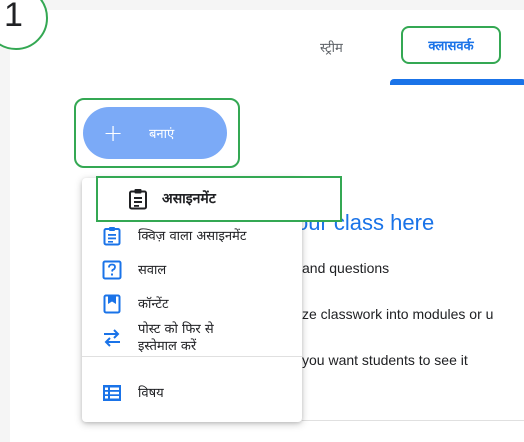 This screenshot has width=524, height=442. I want to click on menu-item-label: क्विज़ वाला असाइनमेंट, so click(192, 236).